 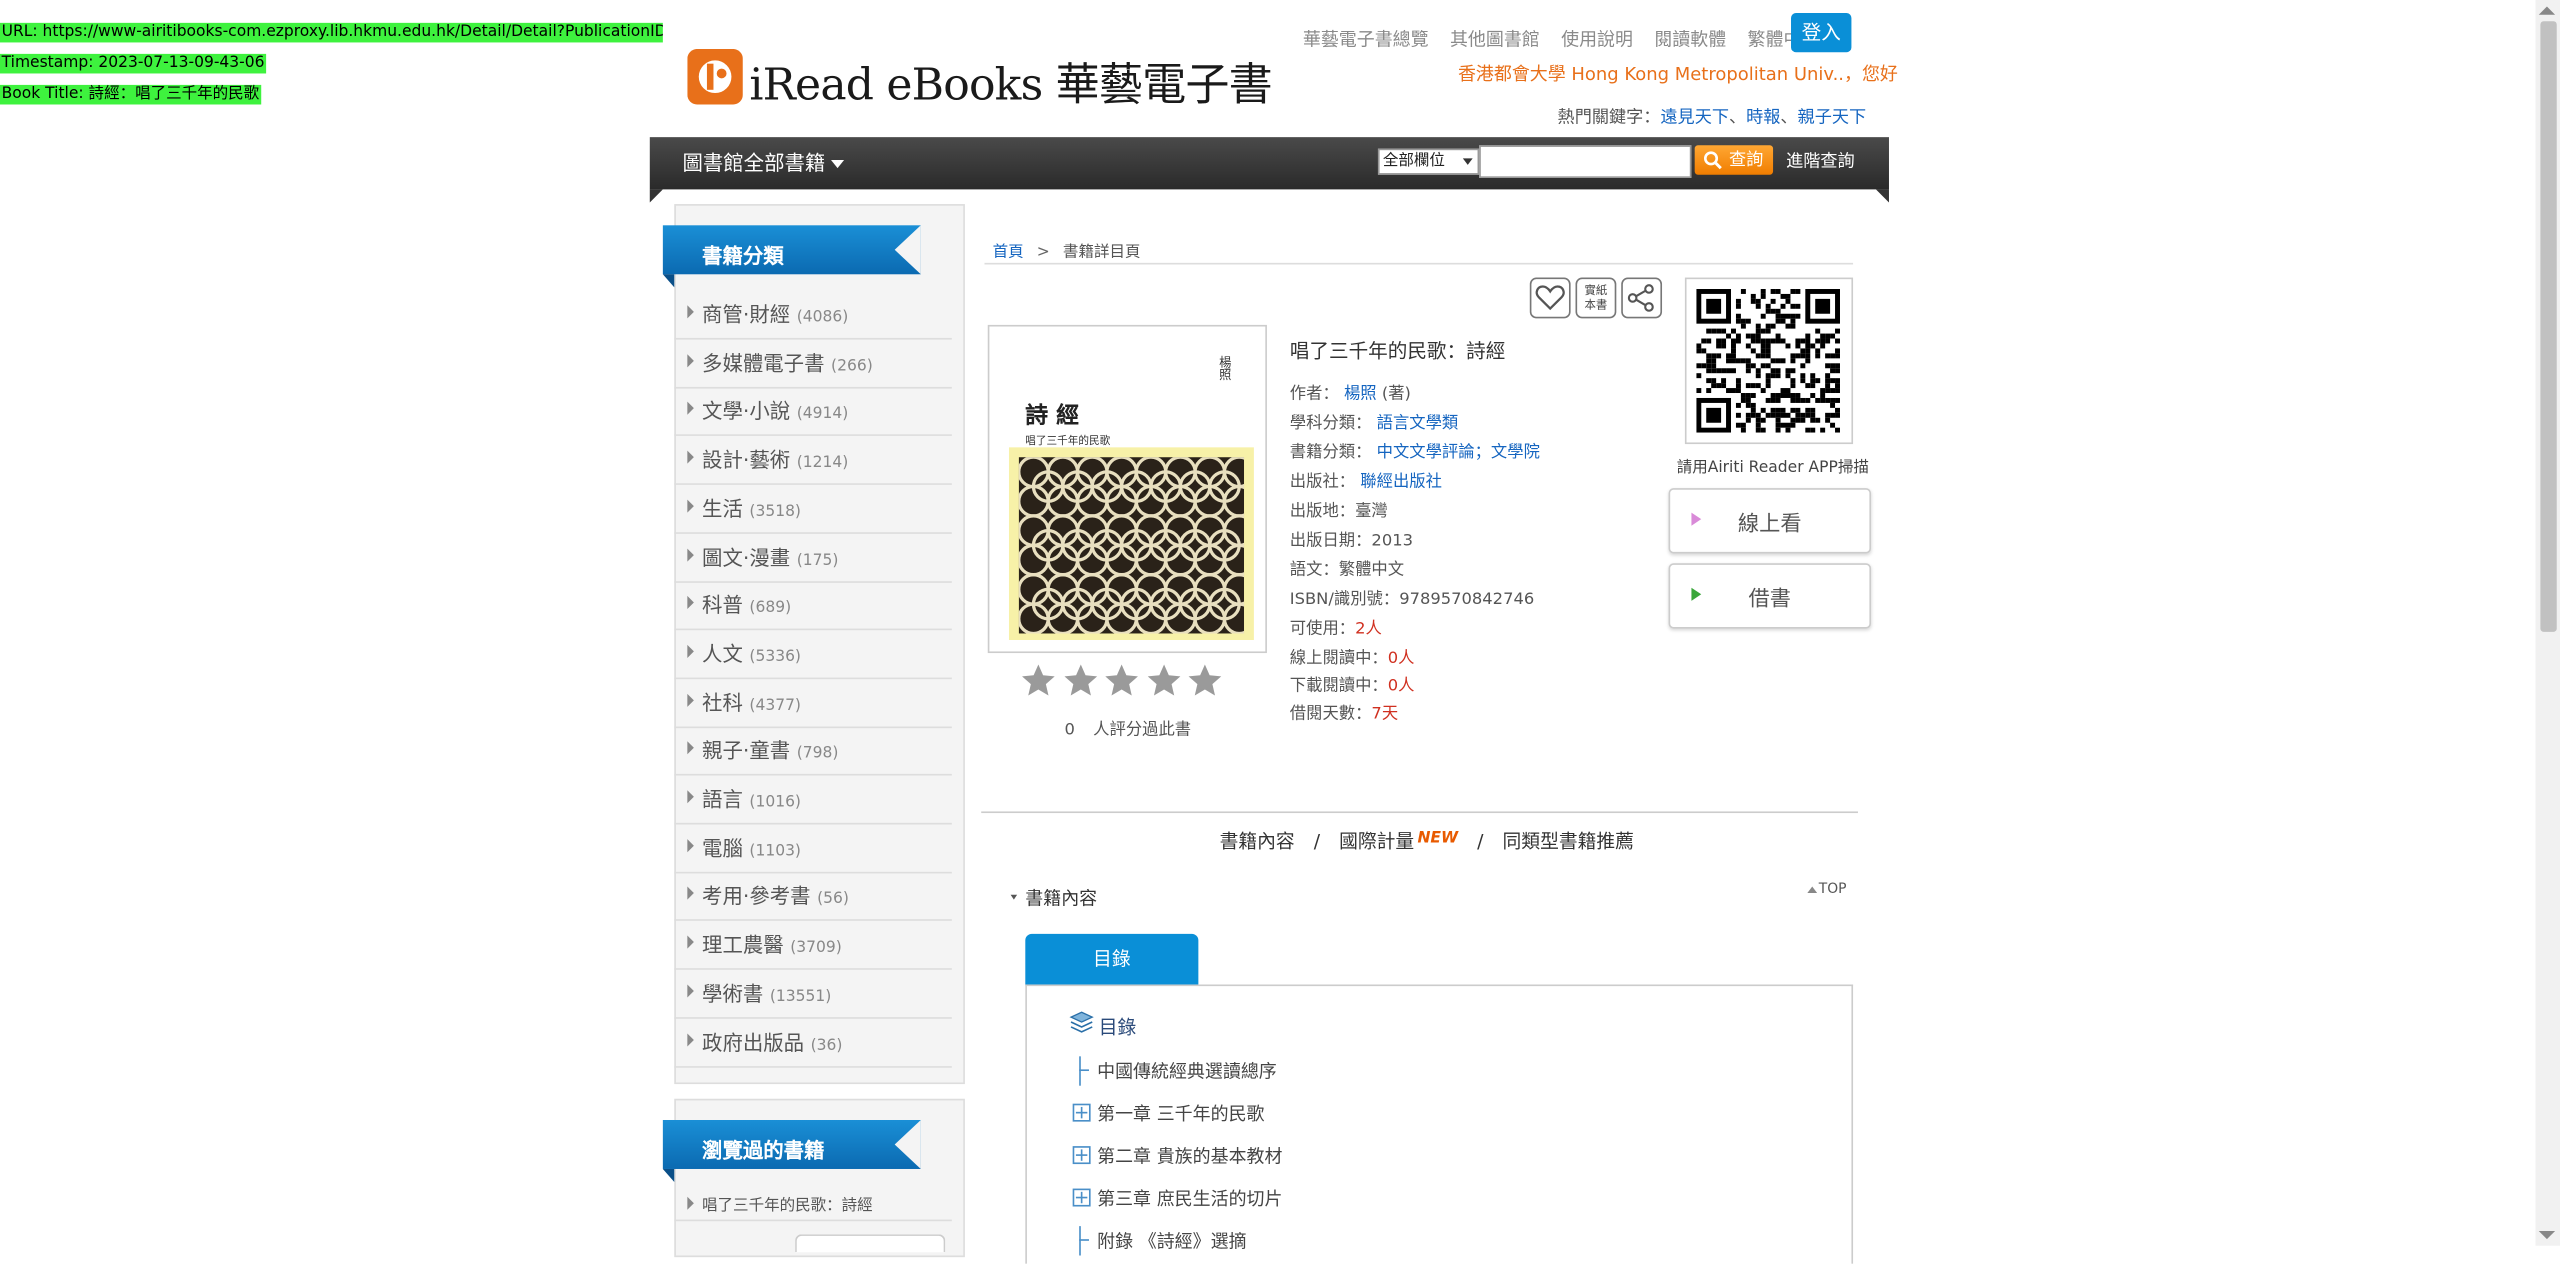 What do you see at coordinates (751, 652) in the screenshot?
I see `category-label: 人文 (5336)` at bounding box center [751, 652].